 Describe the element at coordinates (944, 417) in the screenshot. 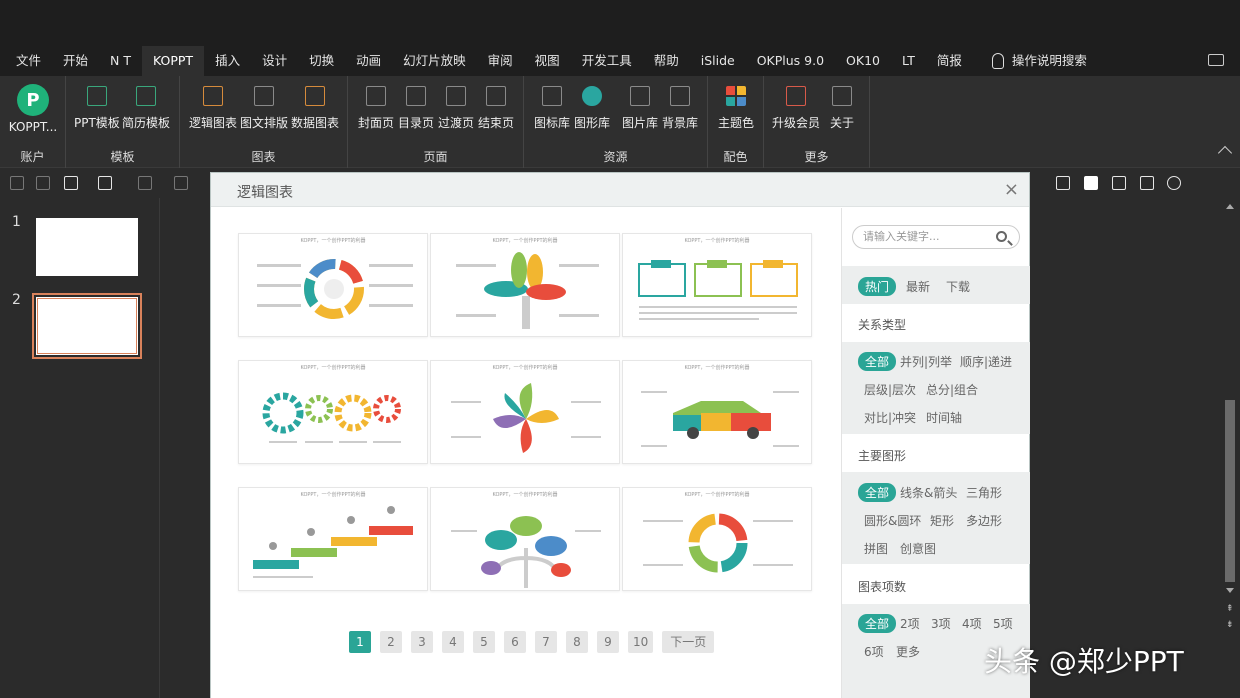

I see `relation-filter-chip: 时间轴` at that location.